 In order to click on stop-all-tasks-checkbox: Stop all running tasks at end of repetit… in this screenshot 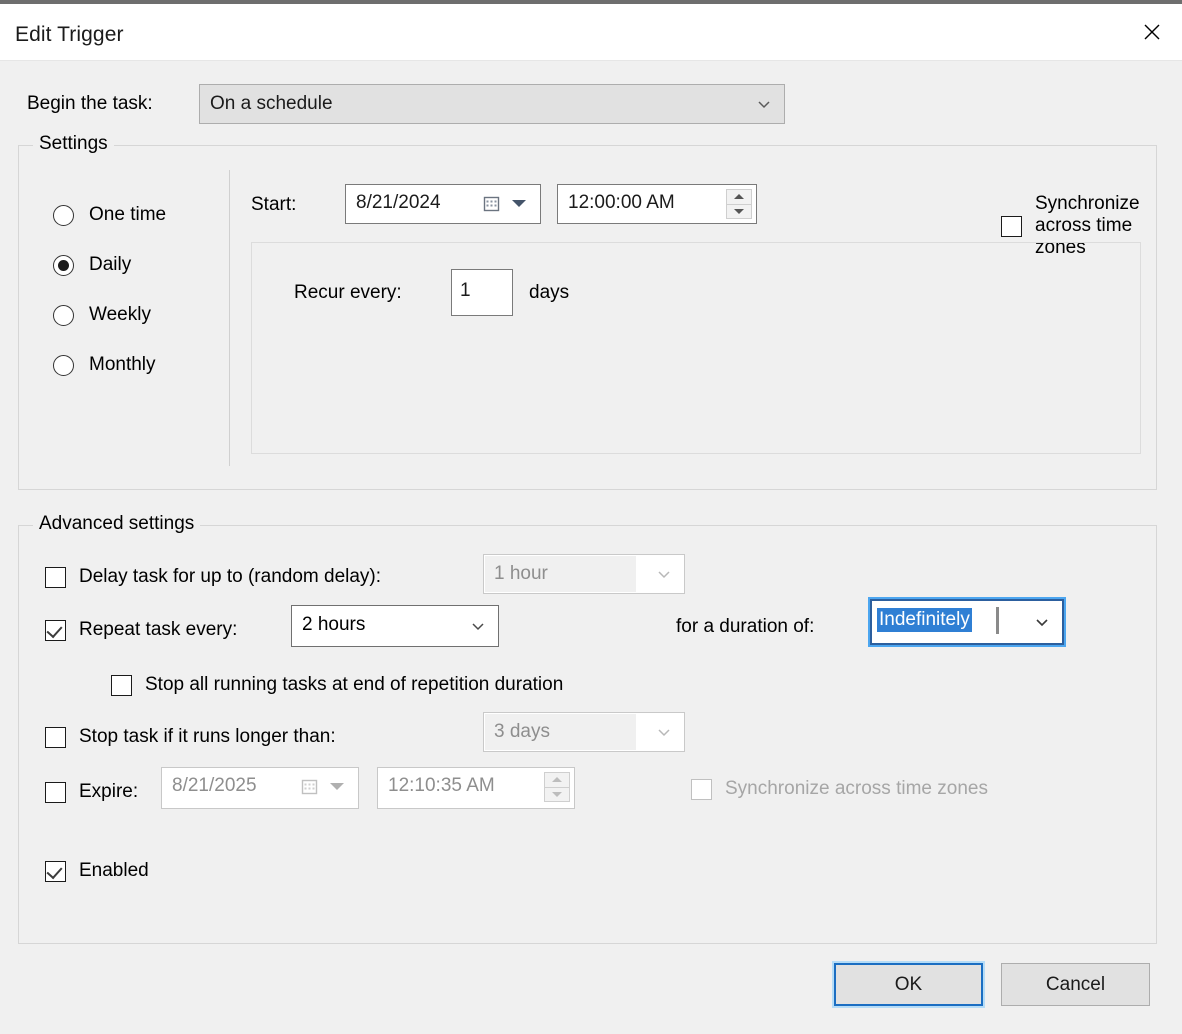, I will do `click(337, 685)`.